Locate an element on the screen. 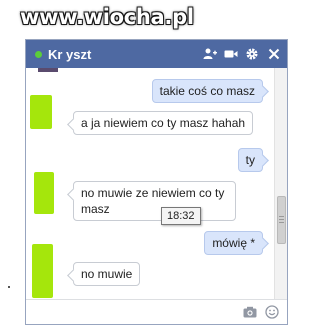  gear-icon is located at coordinates (252, 54).